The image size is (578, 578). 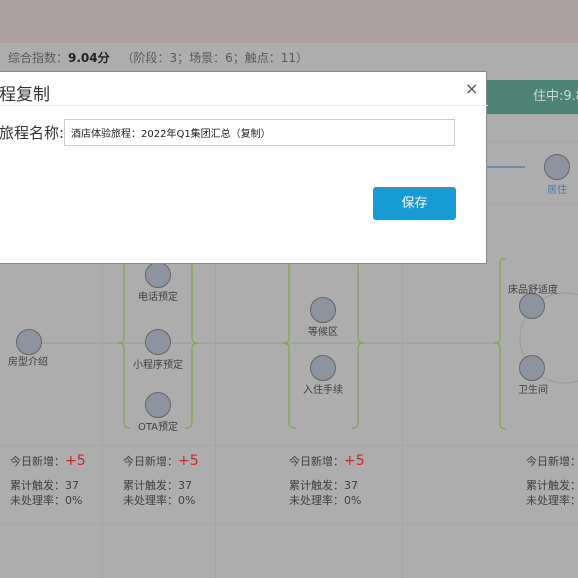 I want to click on dialog-title: 程复制, so click(x=25, y=95).